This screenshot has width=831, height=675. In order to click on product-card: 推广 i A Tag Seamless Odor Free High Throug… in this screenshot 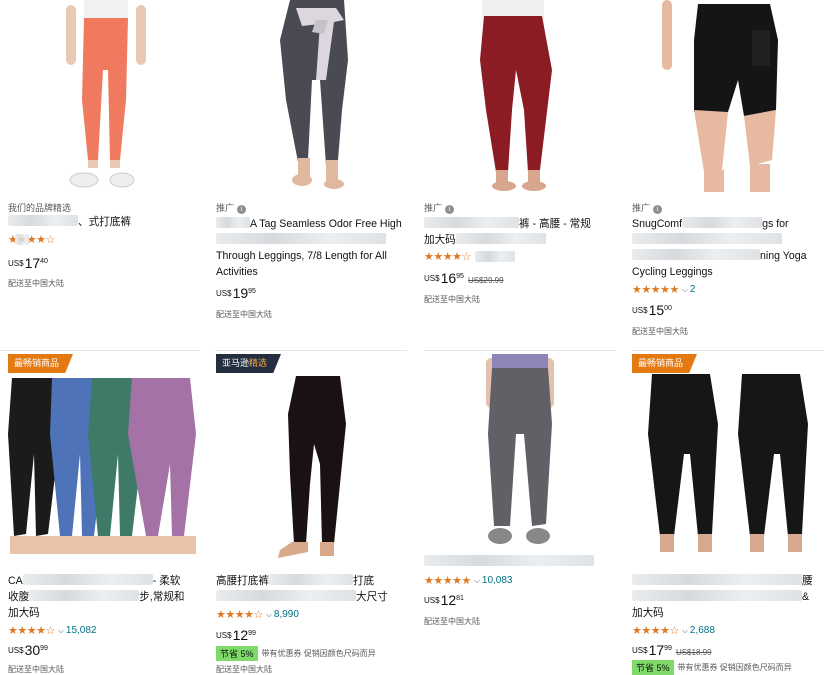, I will do `click(312, 175)`.